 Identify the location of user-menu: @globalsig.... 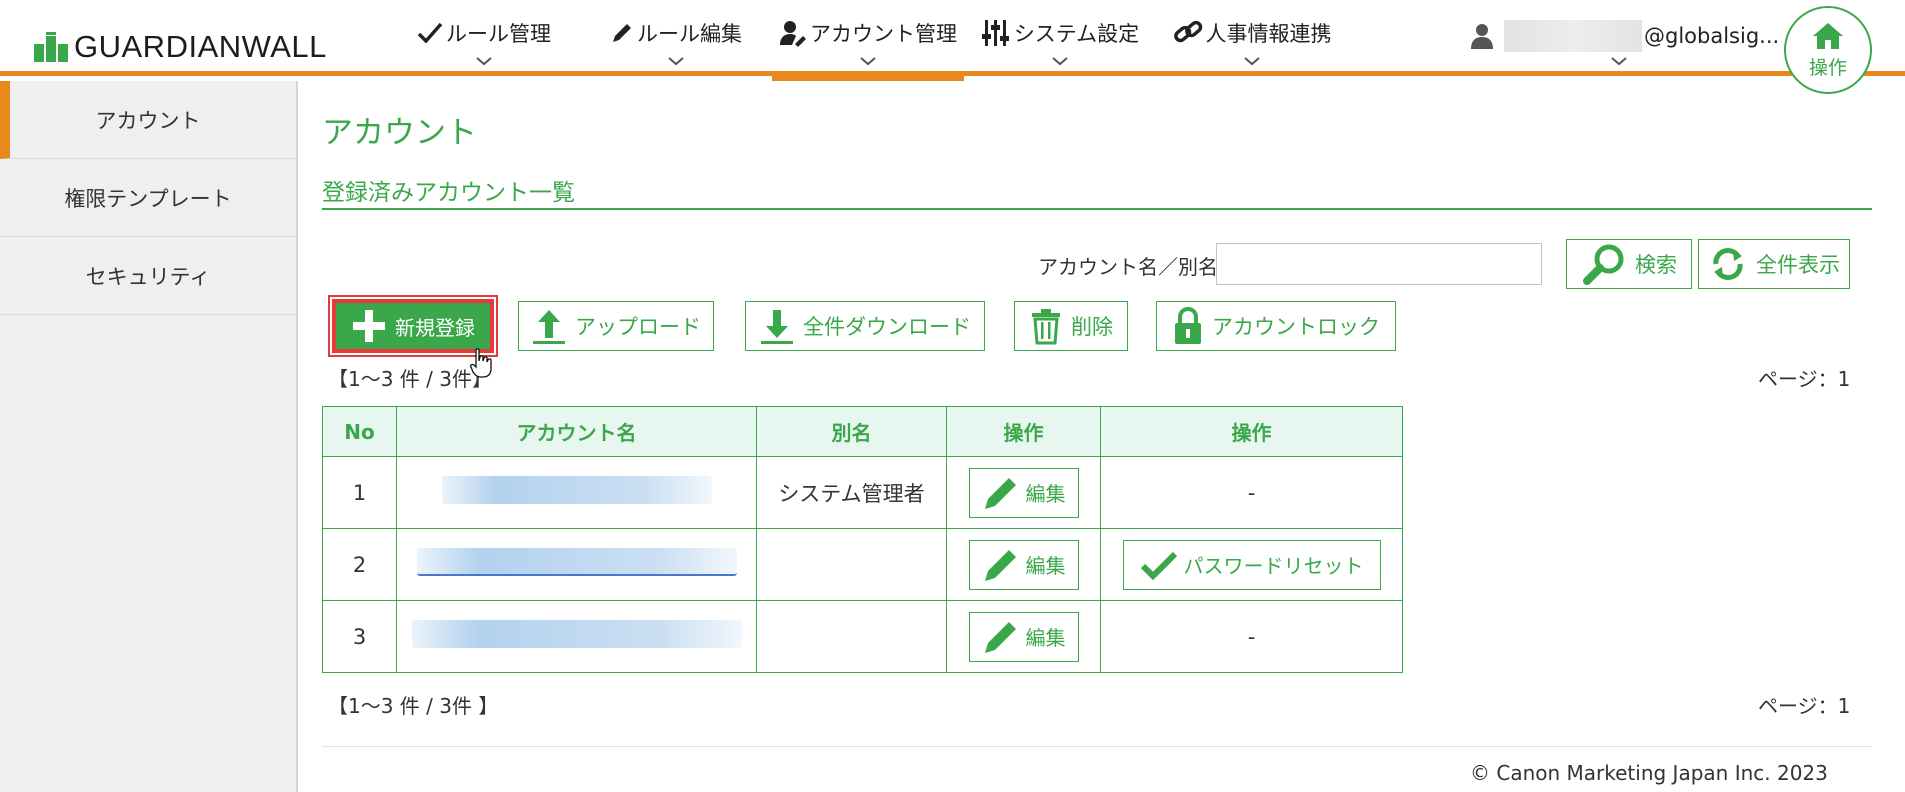
(1624, 36).